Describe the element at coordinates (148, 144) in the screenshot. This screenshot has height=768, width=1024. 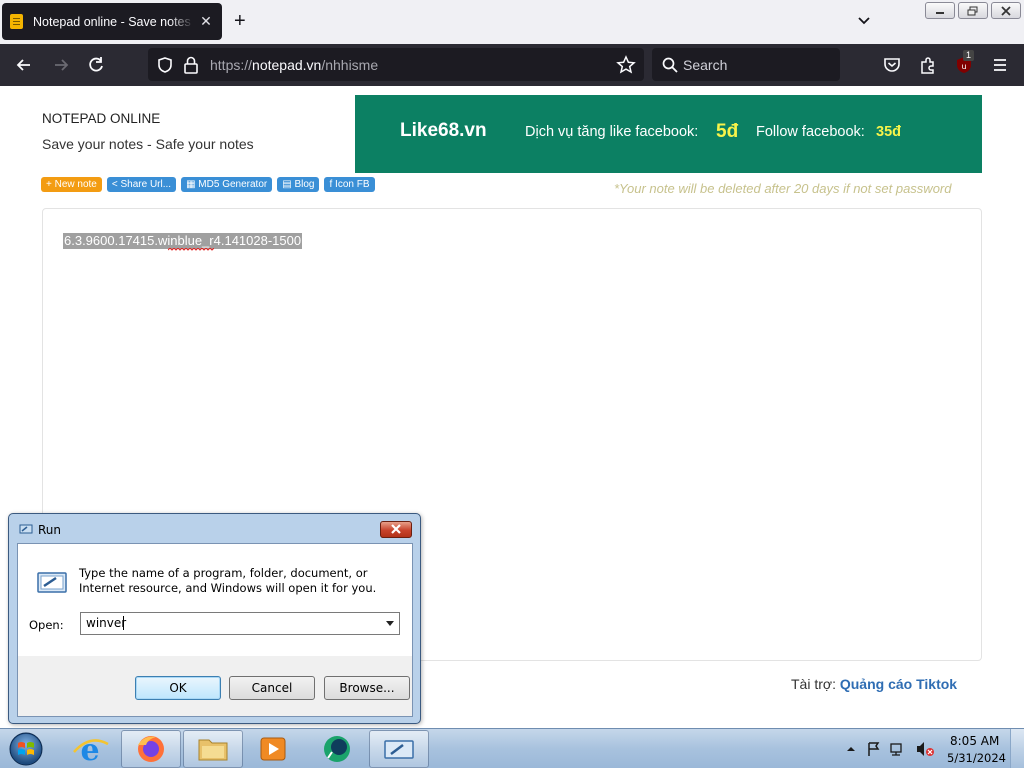
I see `site-slogan: Save your notes - Safe your notes` at that location.